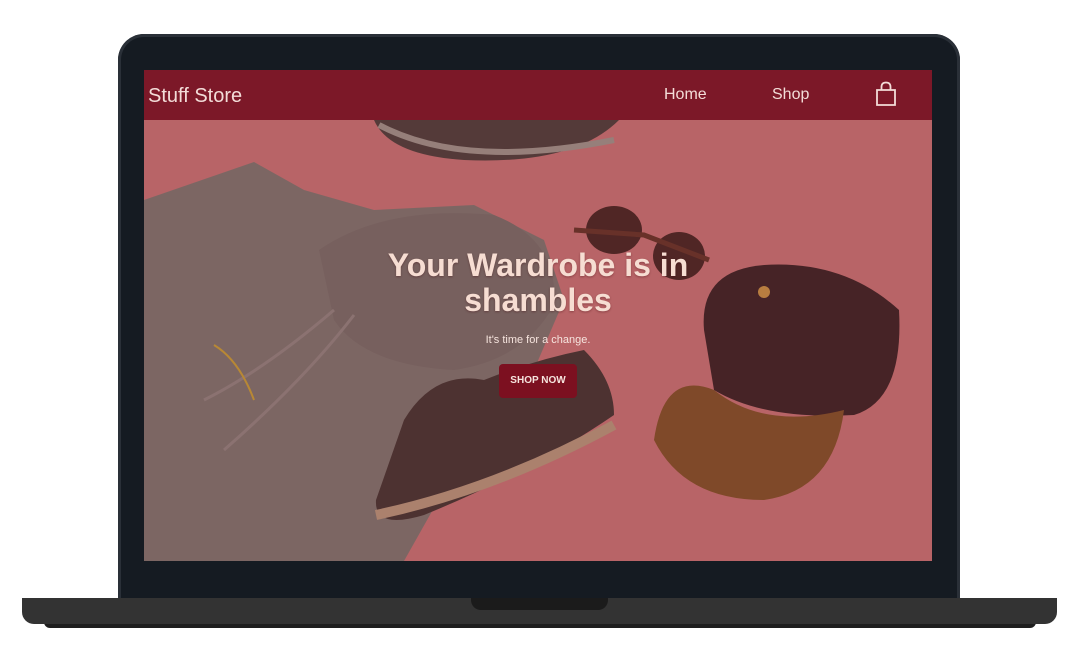 This screenshot has height=670, width=1080. I want to click on hero-subtitle: It's time for a change., so click(538, 340).